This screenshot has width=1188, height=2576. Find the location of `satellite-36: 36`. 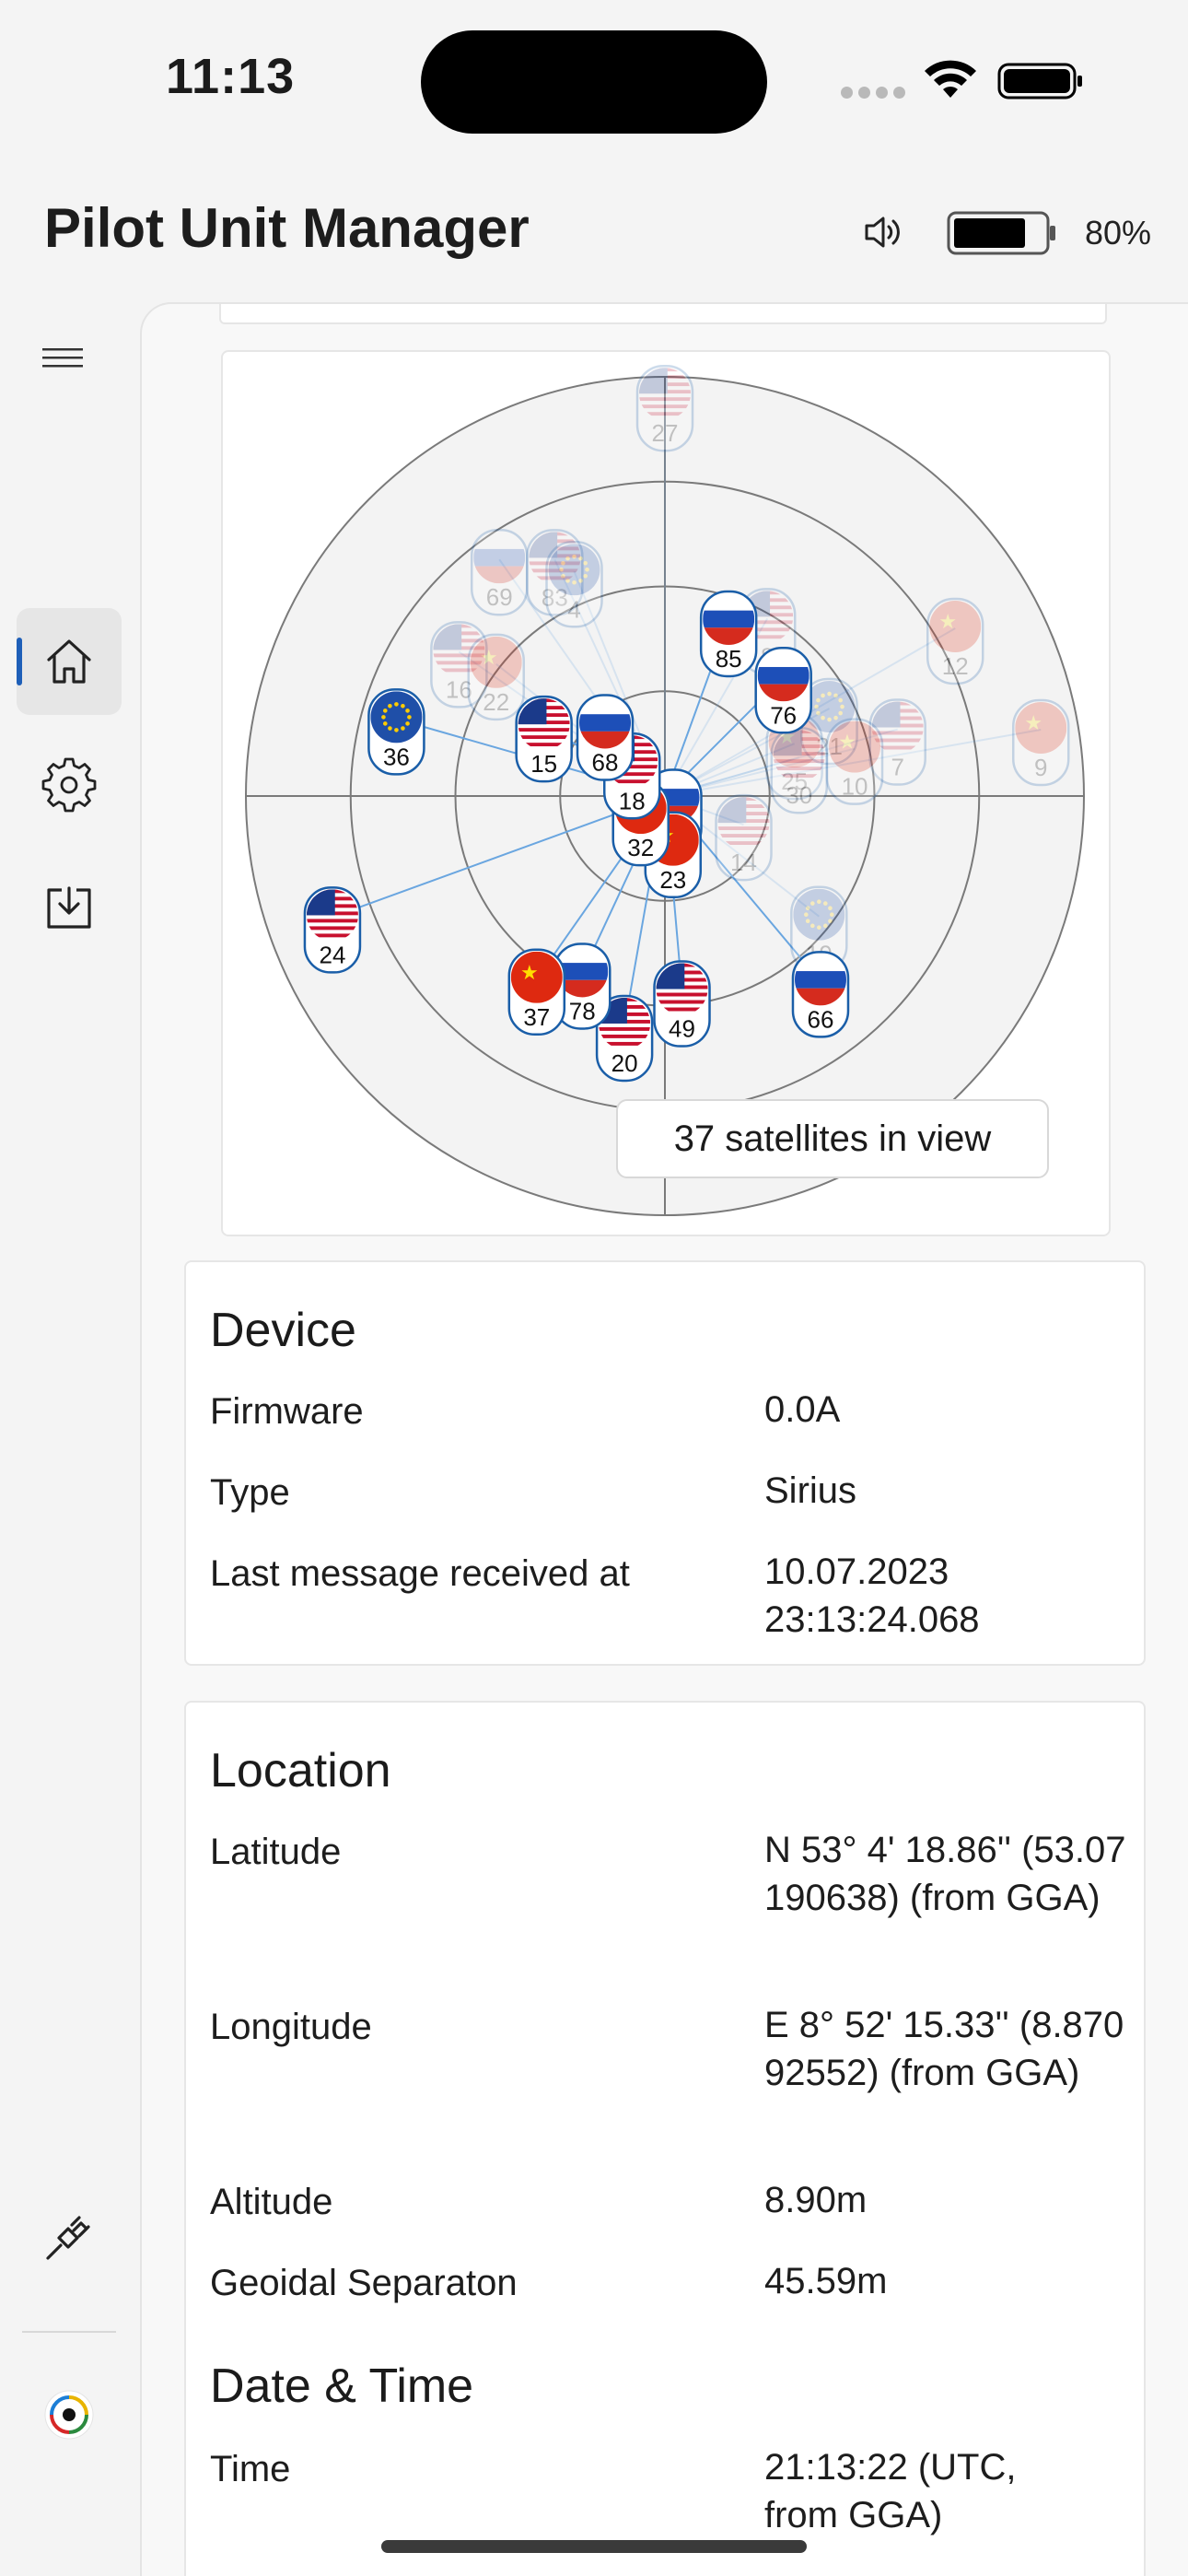

satellite-36: 36 is located at coordinates (396, 732).